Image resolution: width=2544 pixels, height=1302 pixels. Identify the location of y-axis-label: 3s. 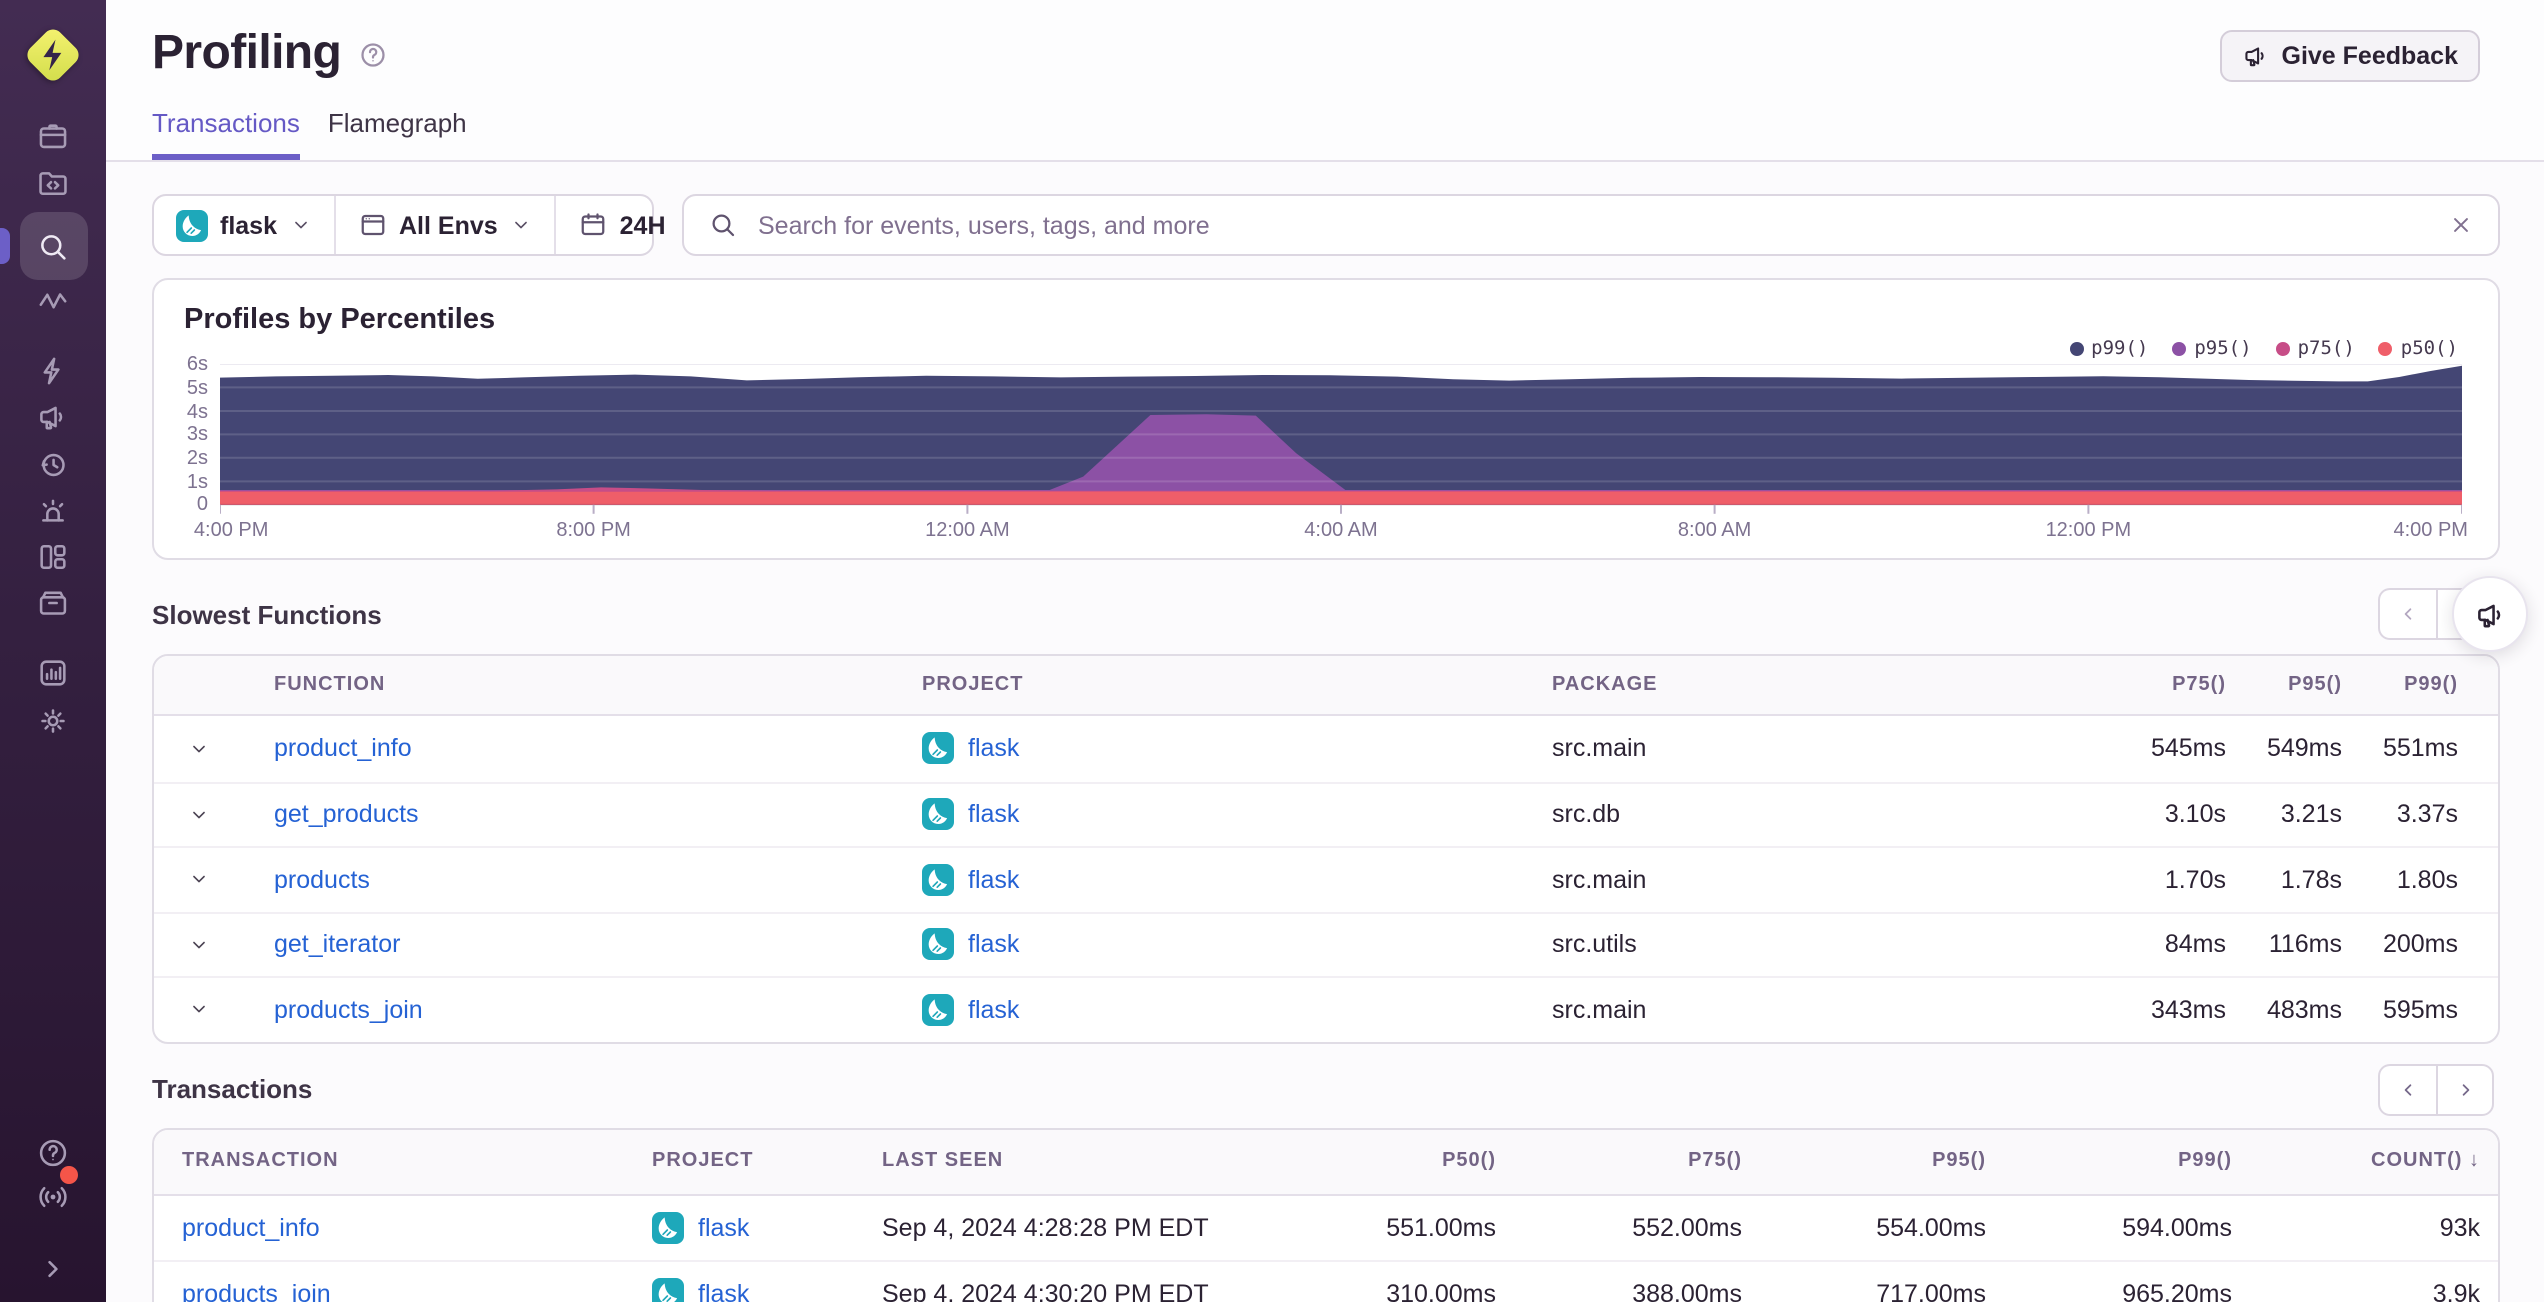
(197, 435).